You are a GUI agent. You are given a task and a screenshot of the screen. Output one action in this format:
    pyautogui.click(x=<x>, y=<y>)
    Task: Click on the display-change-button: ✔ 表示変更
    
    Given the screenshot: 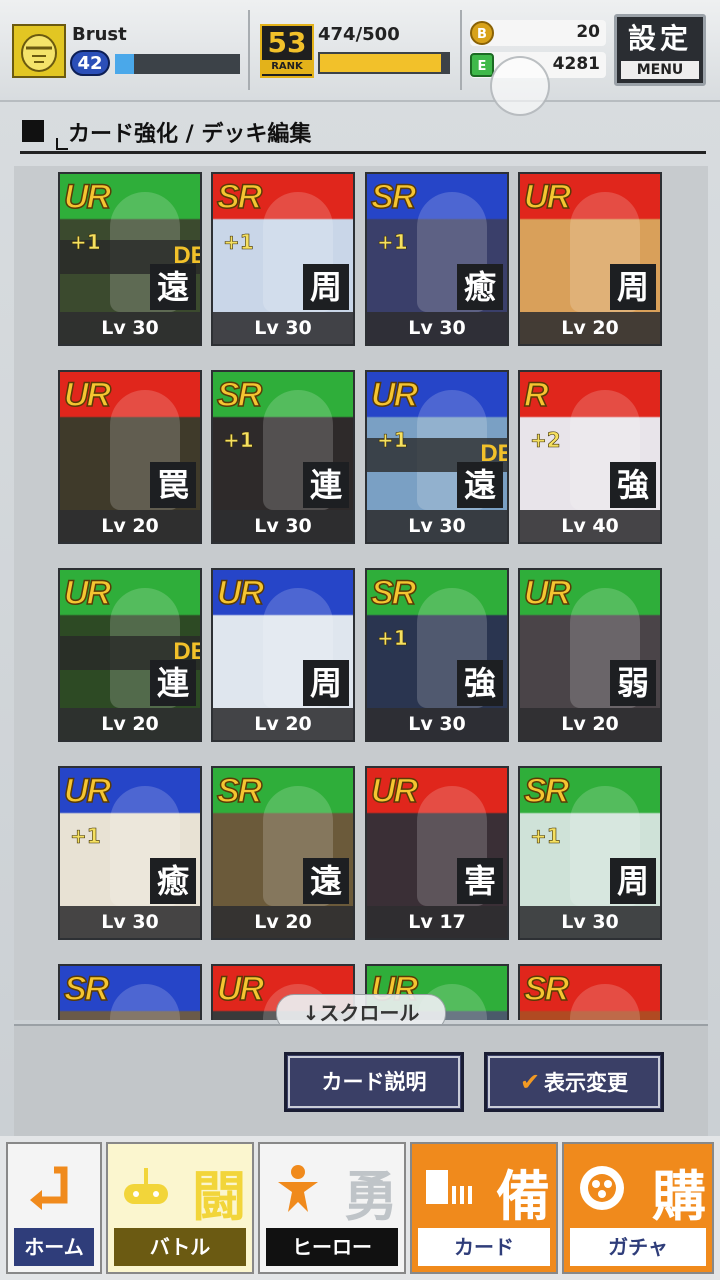 What is the action you would take?
    pyautogui.click(x=574, y=1082)
    